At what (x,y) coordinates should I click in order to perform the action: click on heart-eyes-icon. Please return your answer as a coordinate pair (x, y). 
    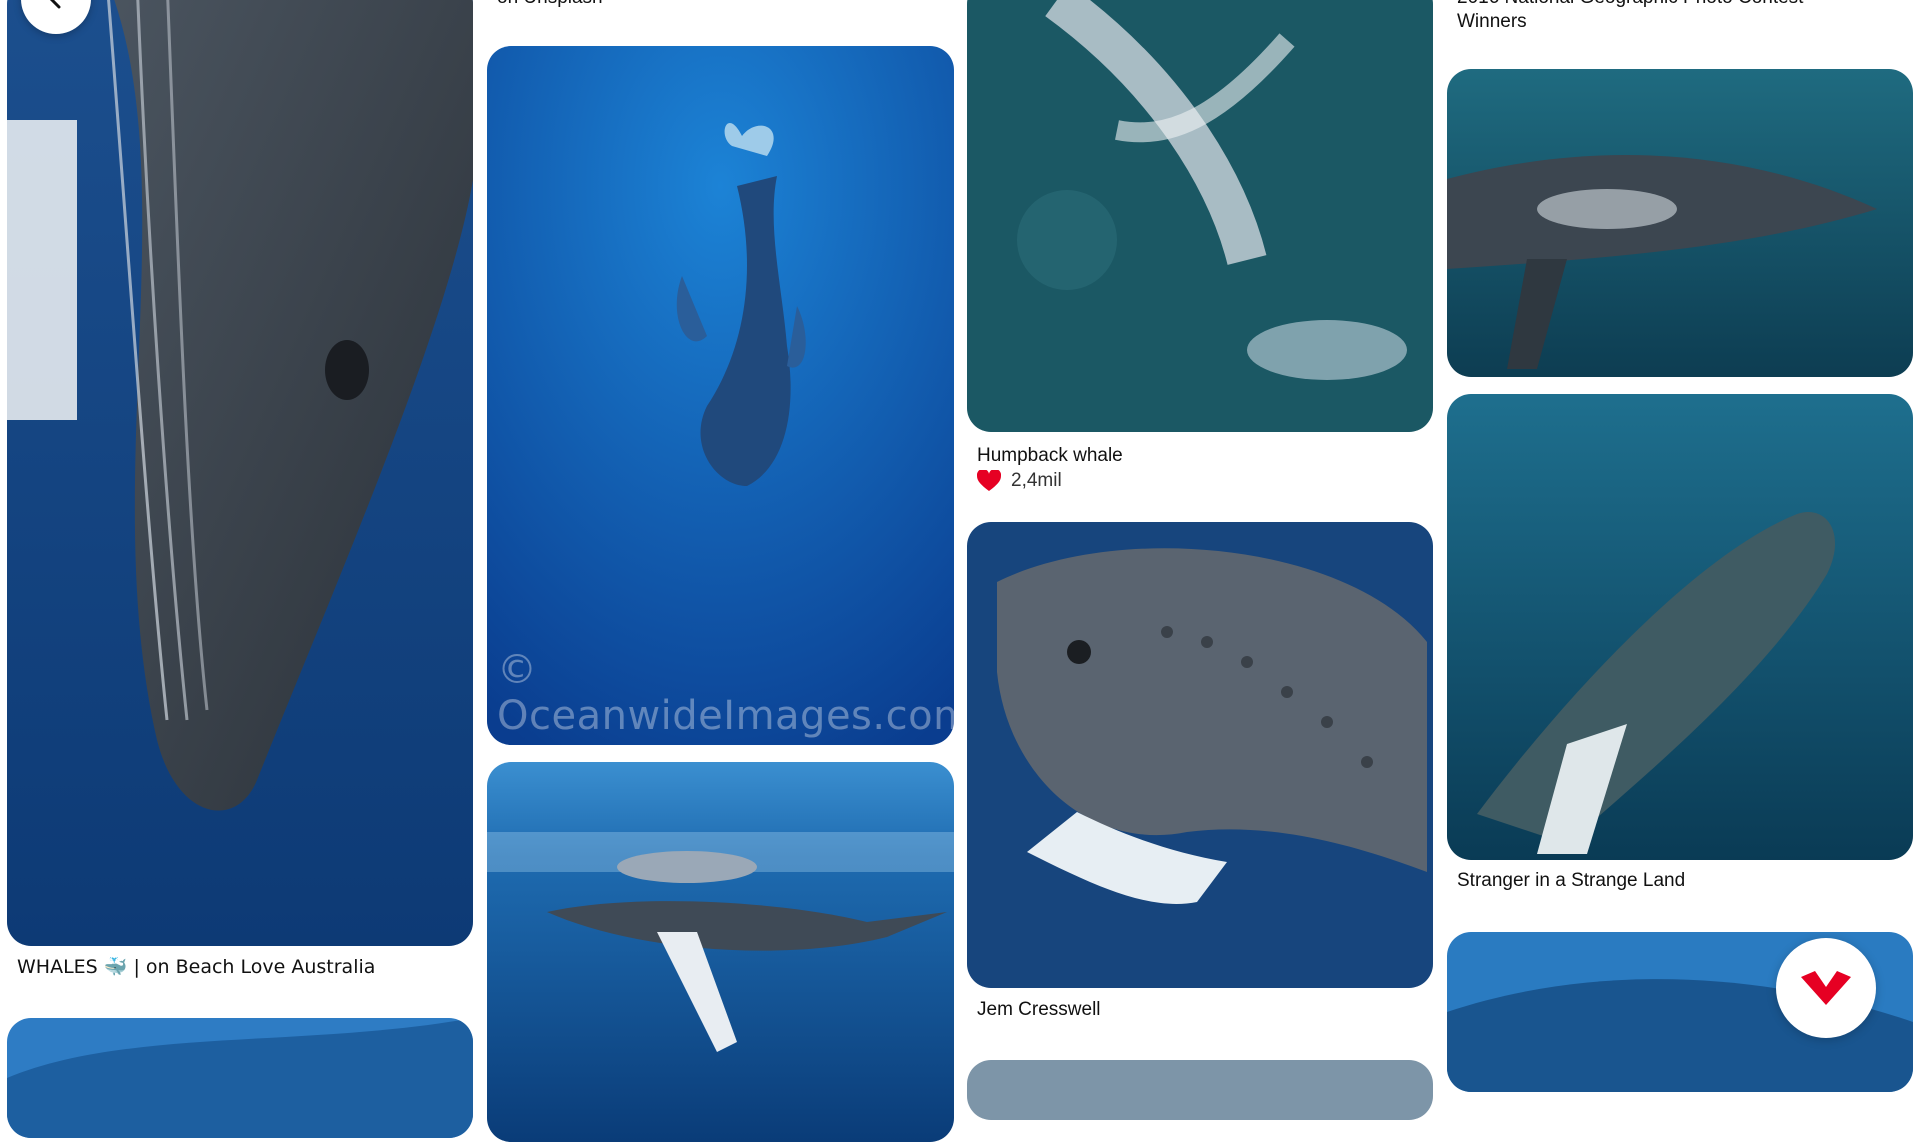
    Looking at the image, I should click on (989, 480).